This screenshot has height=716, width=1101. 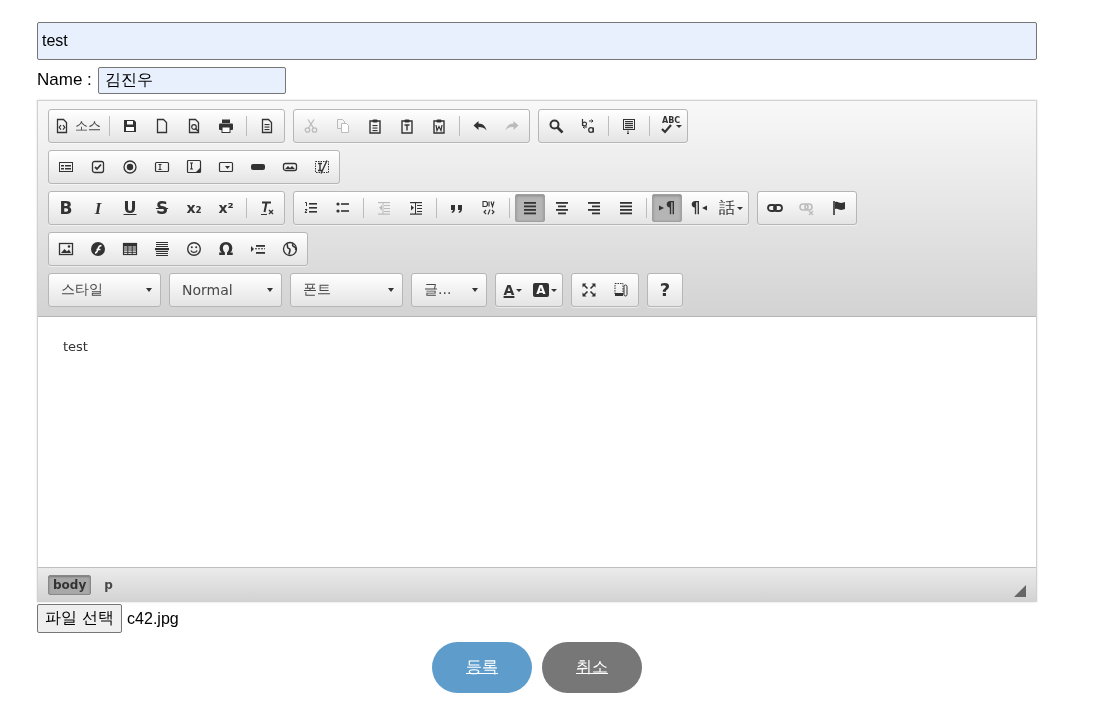 I want to click on file-select-button: 파일 선택, so click(x=80, y=618).